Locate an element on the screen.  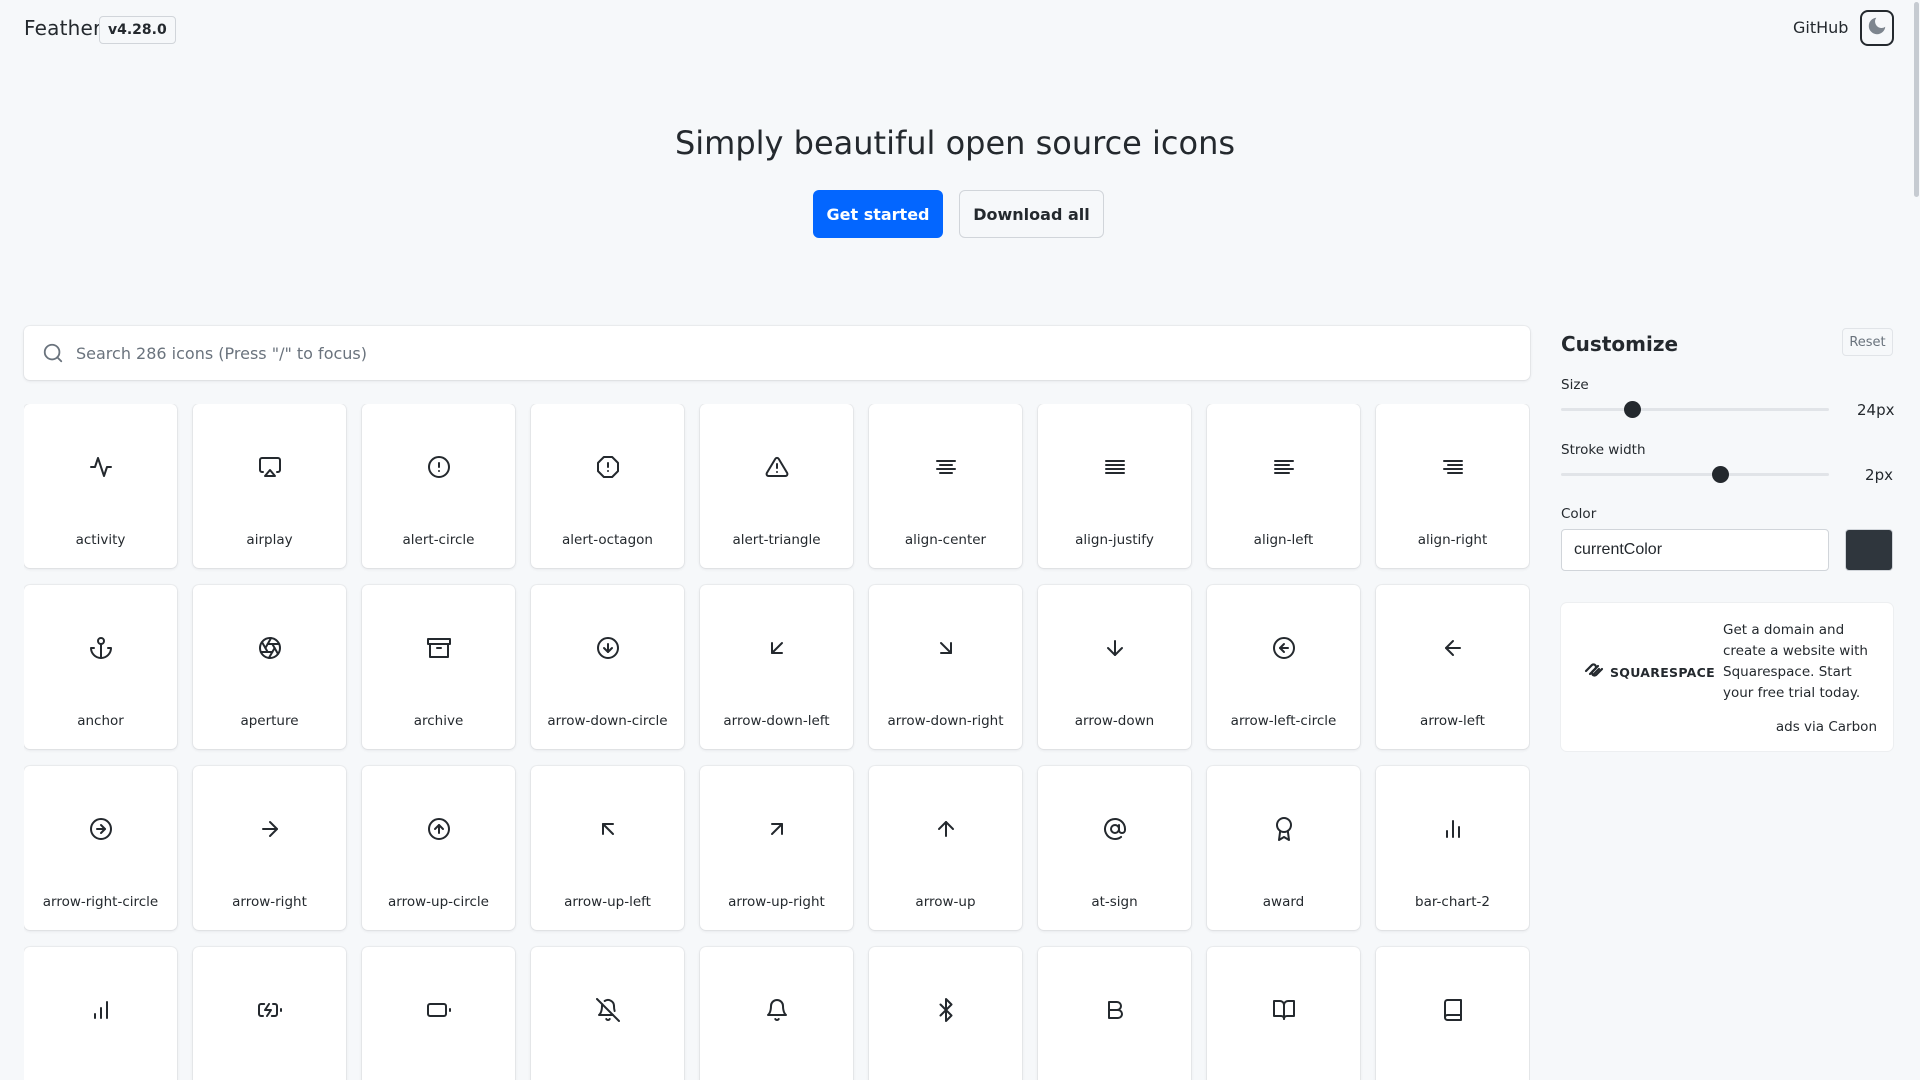
search-input is located at coordinates (786, 353).